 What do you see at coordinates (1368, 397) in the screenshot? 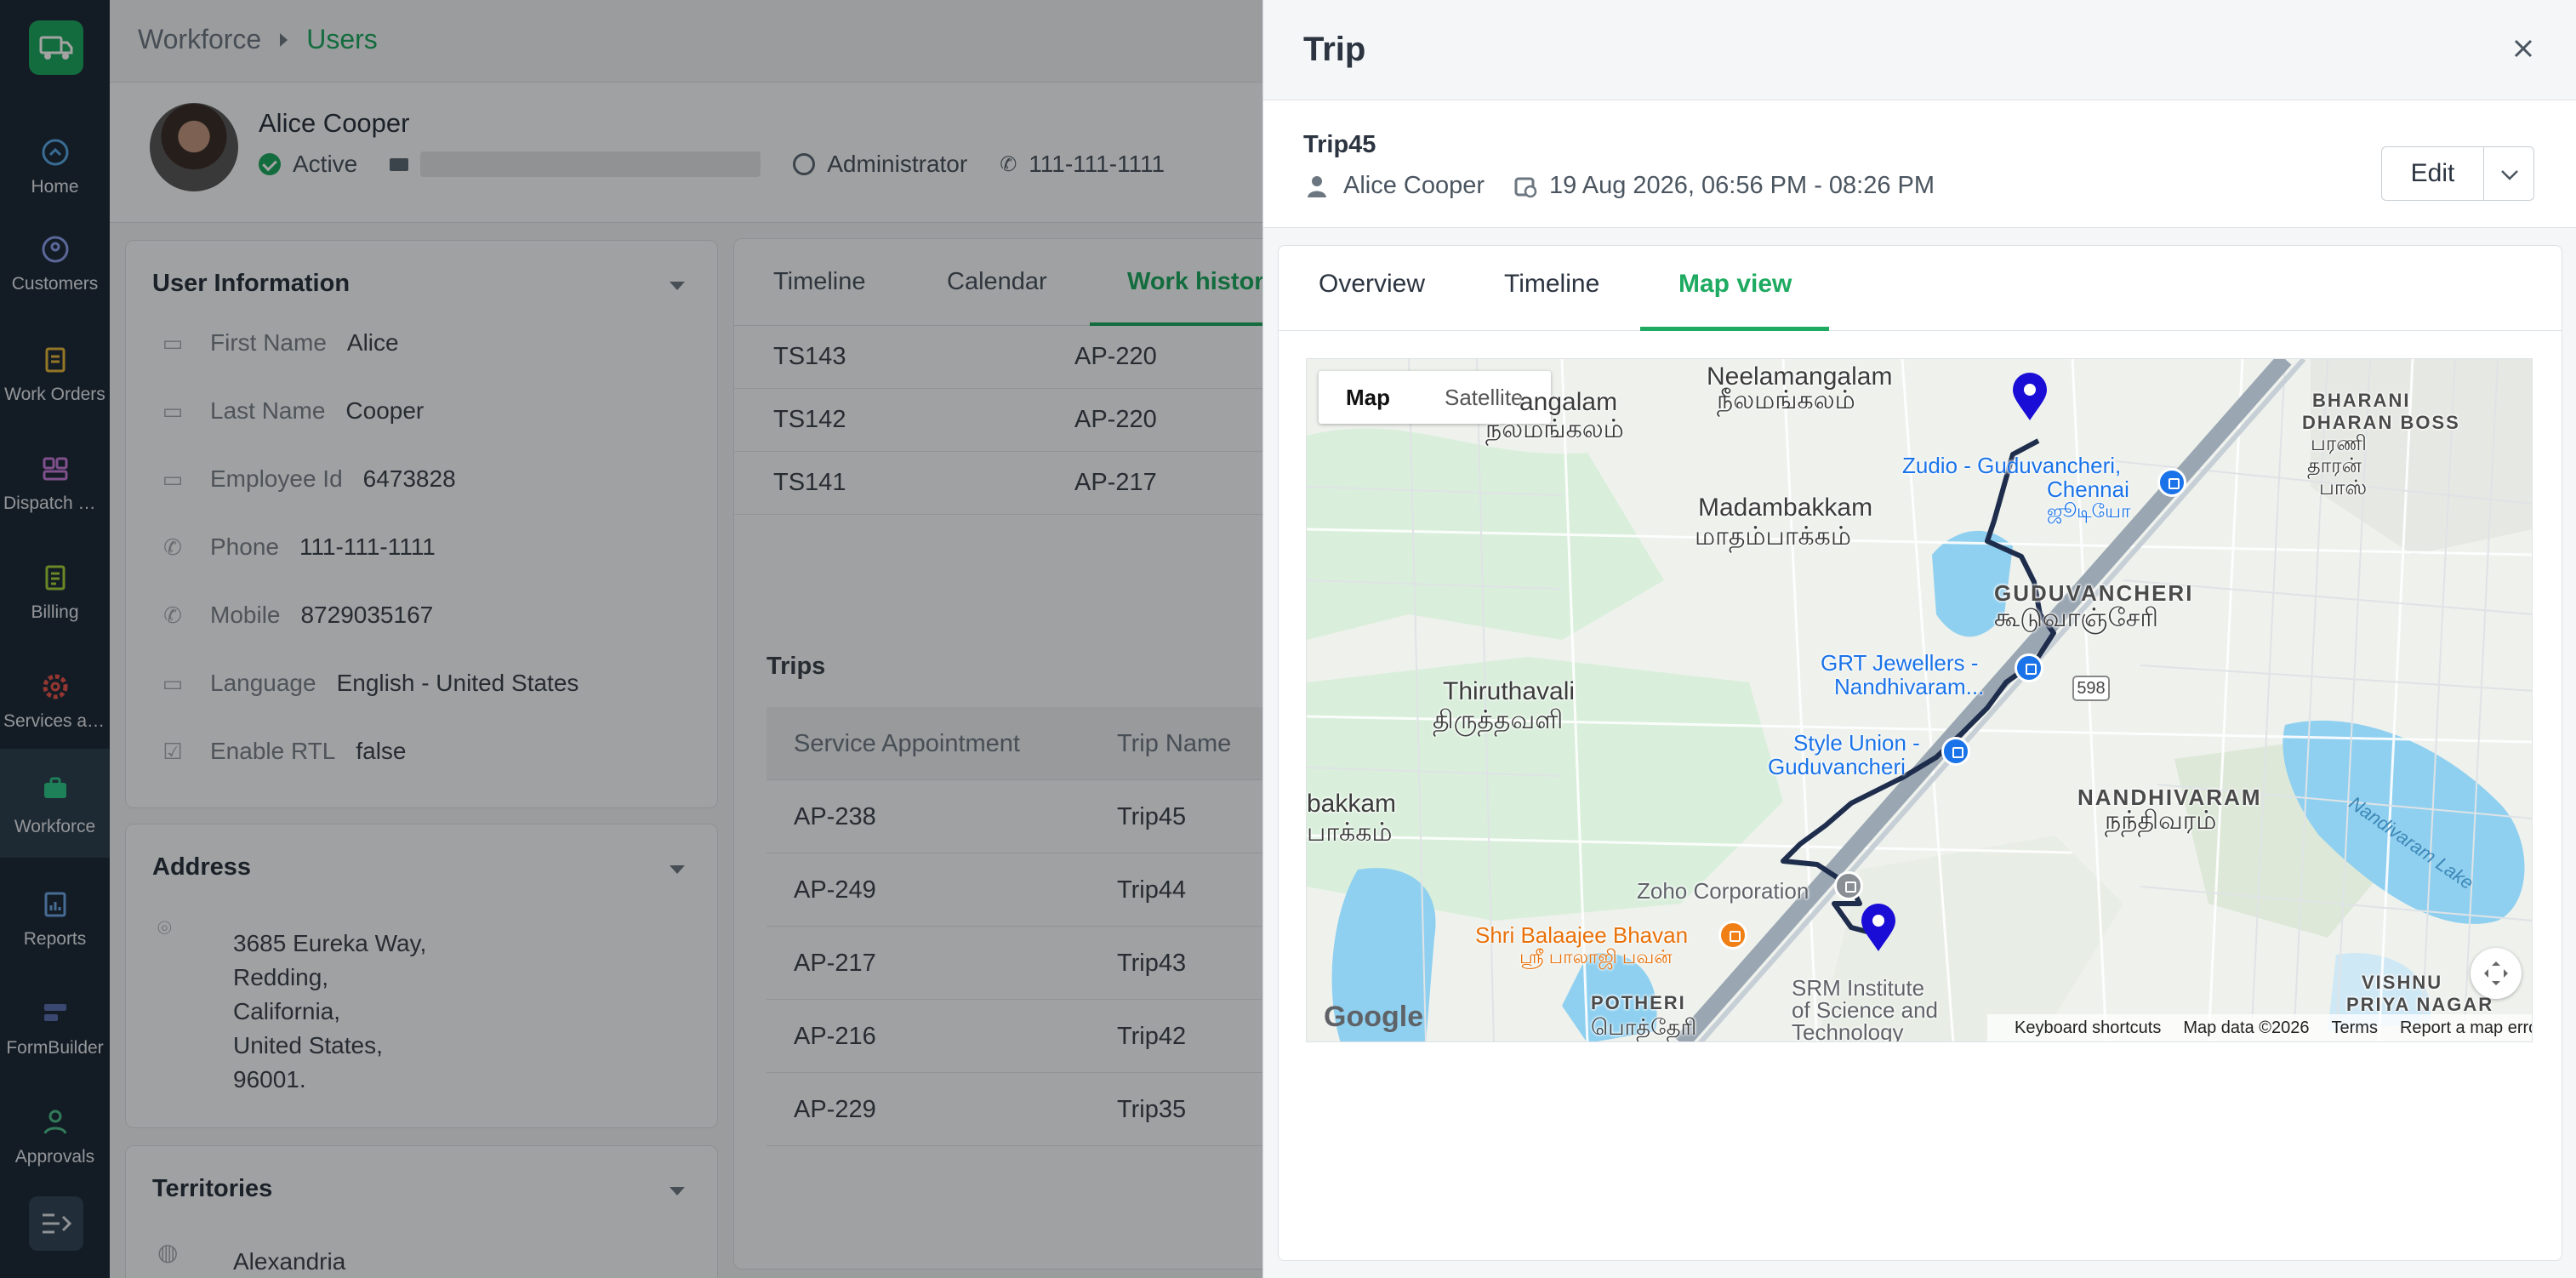
I see `map-type-map: Map` at bounding box center [1368, 397].